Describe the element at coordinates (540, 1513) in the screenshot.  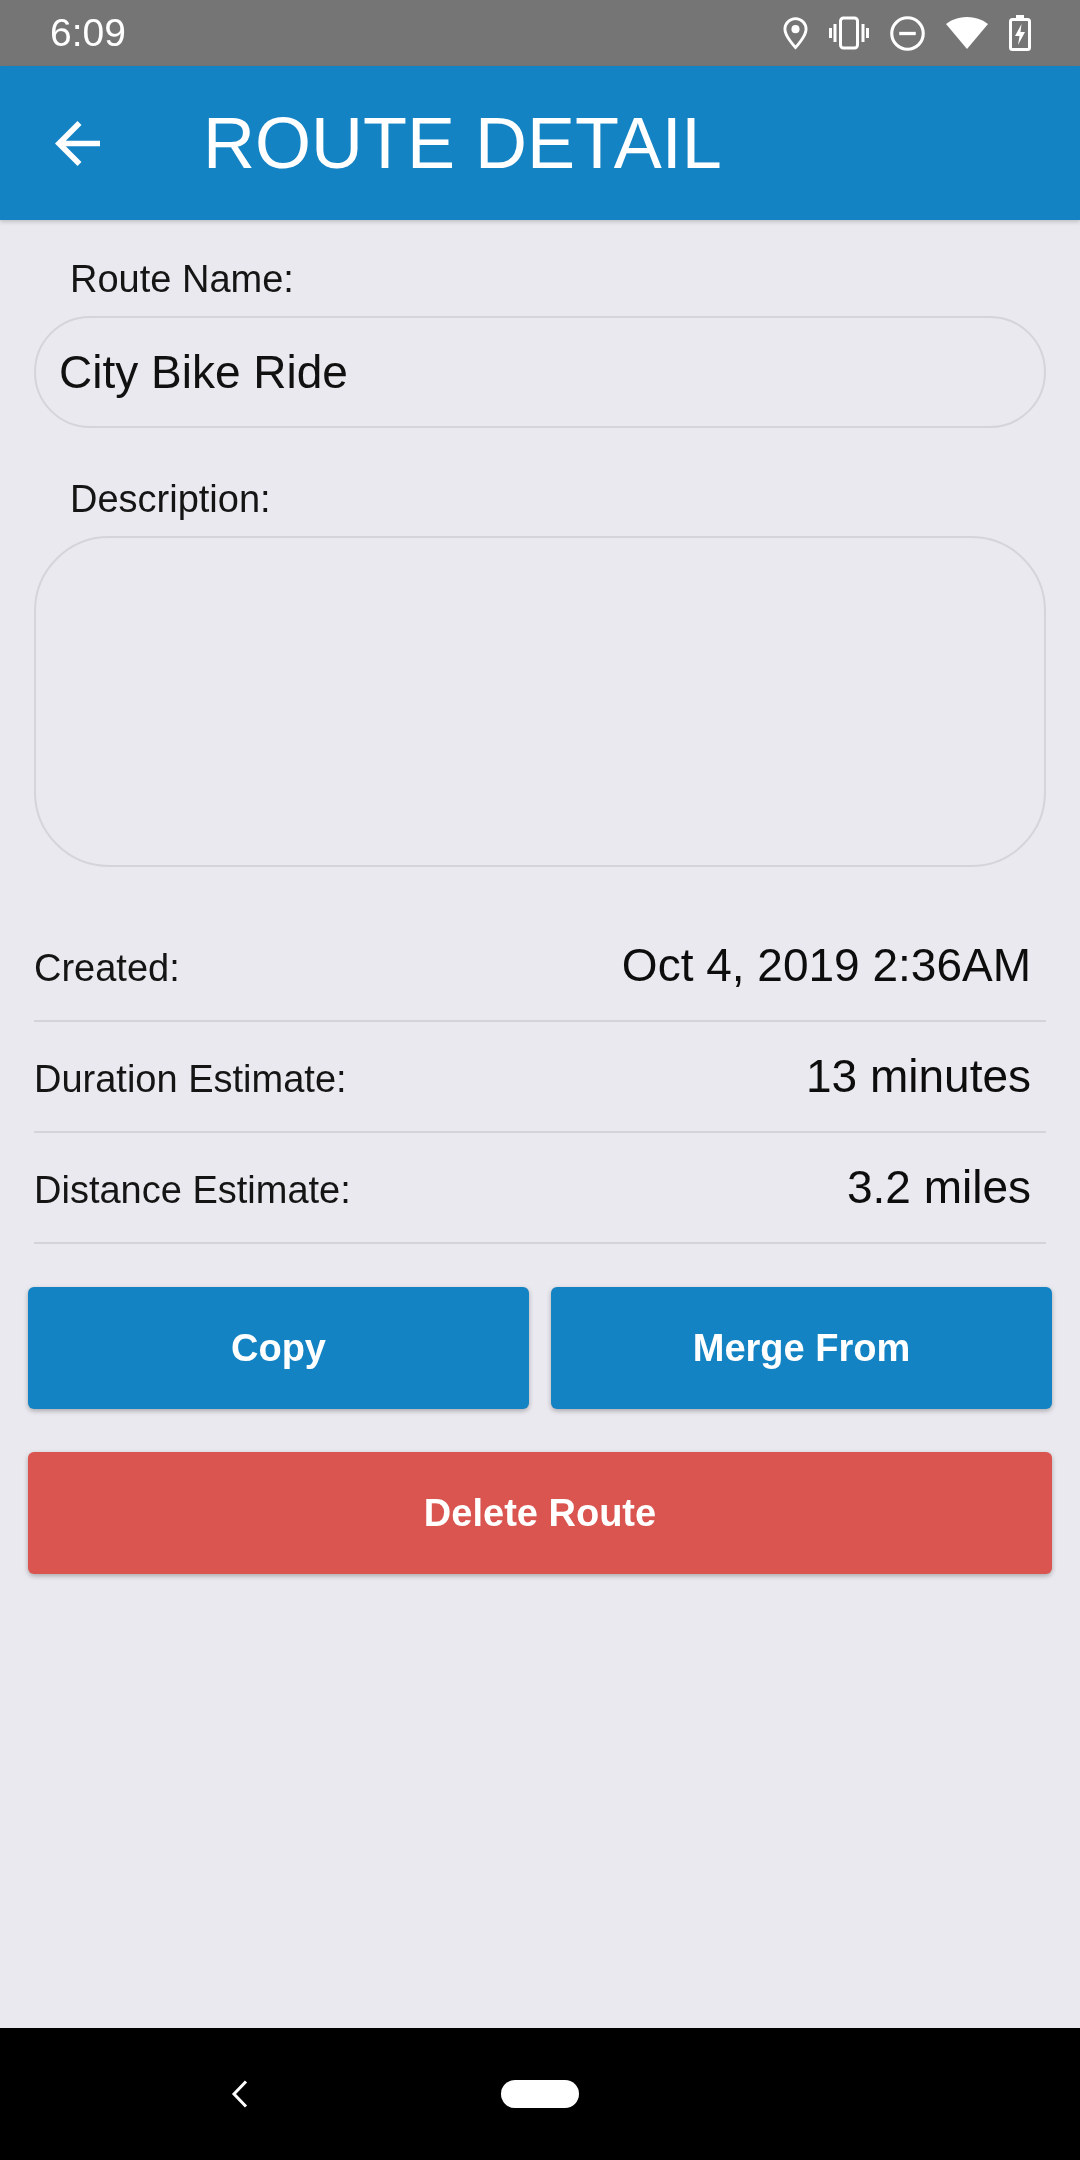
I see `delete-button: Delete Route` at that location.